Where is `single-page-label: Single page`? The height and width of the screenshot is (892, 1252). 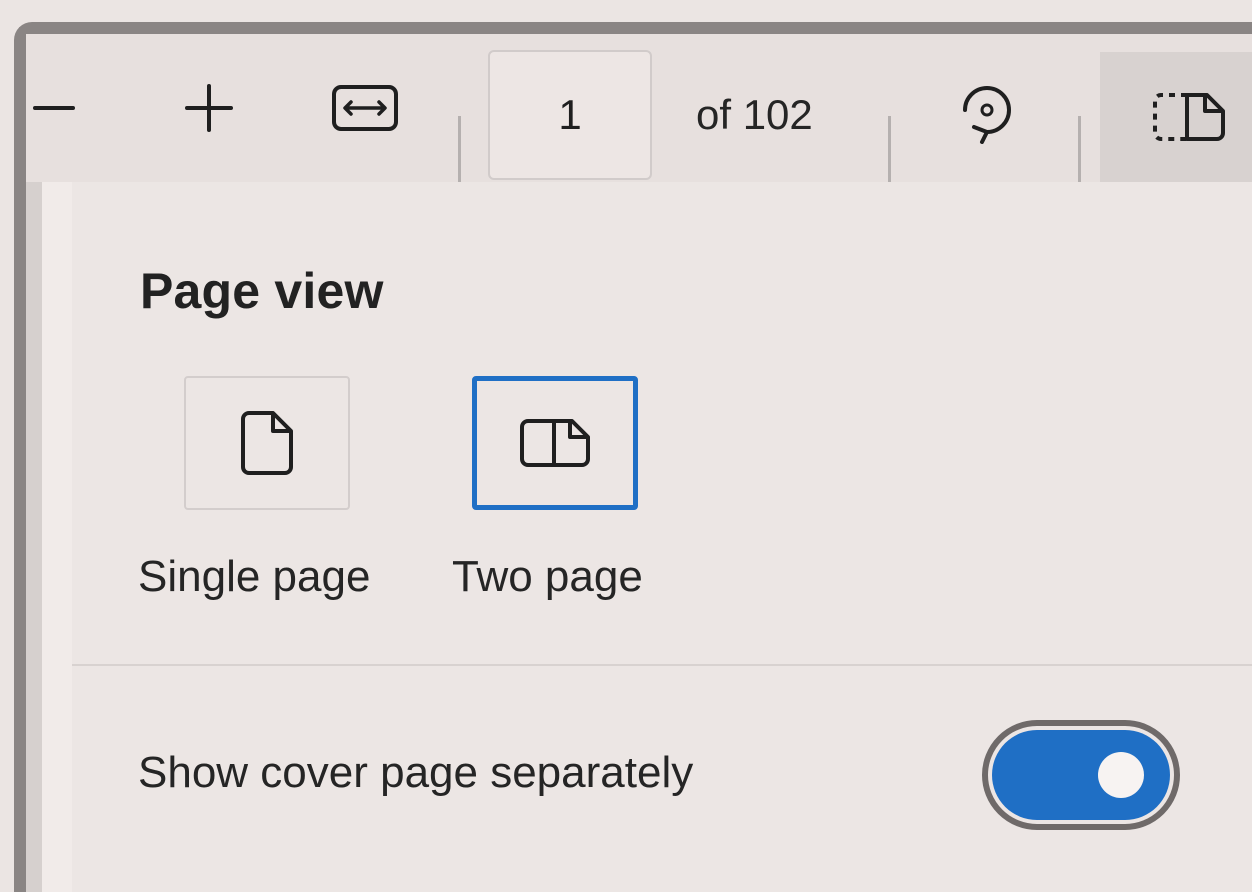
single-page-label: Single page is located at coordinates (254, 576).